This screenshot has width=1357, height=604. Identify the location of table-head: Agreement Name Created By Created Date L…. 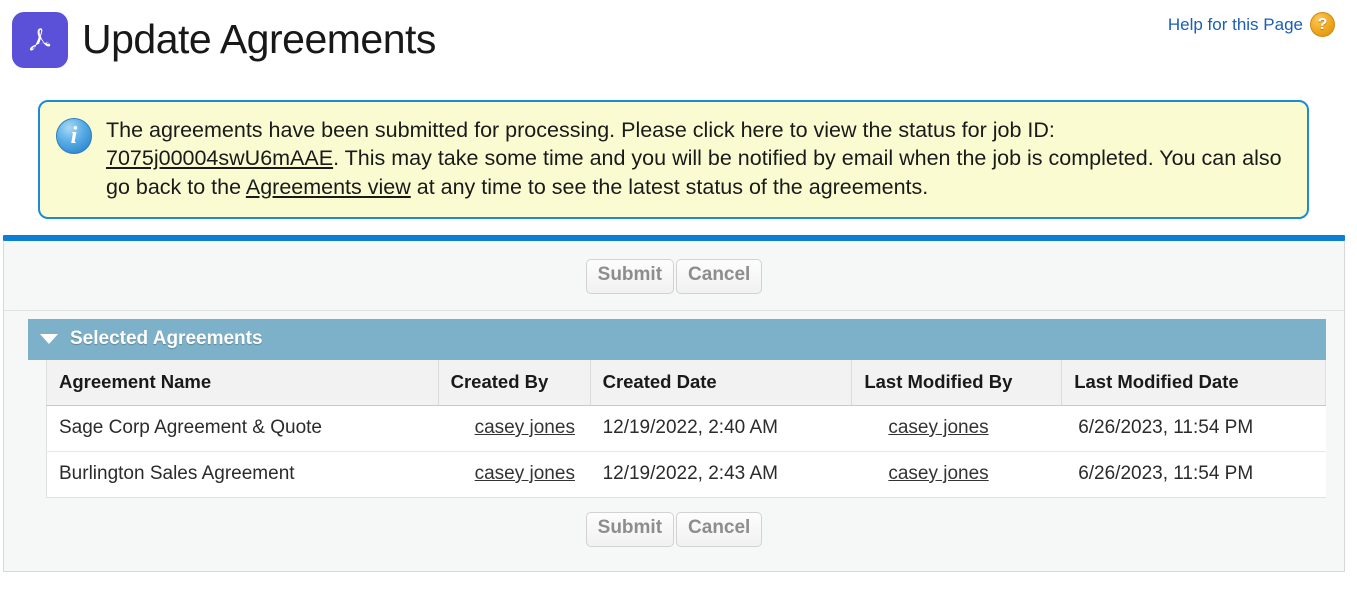
(686, 383).